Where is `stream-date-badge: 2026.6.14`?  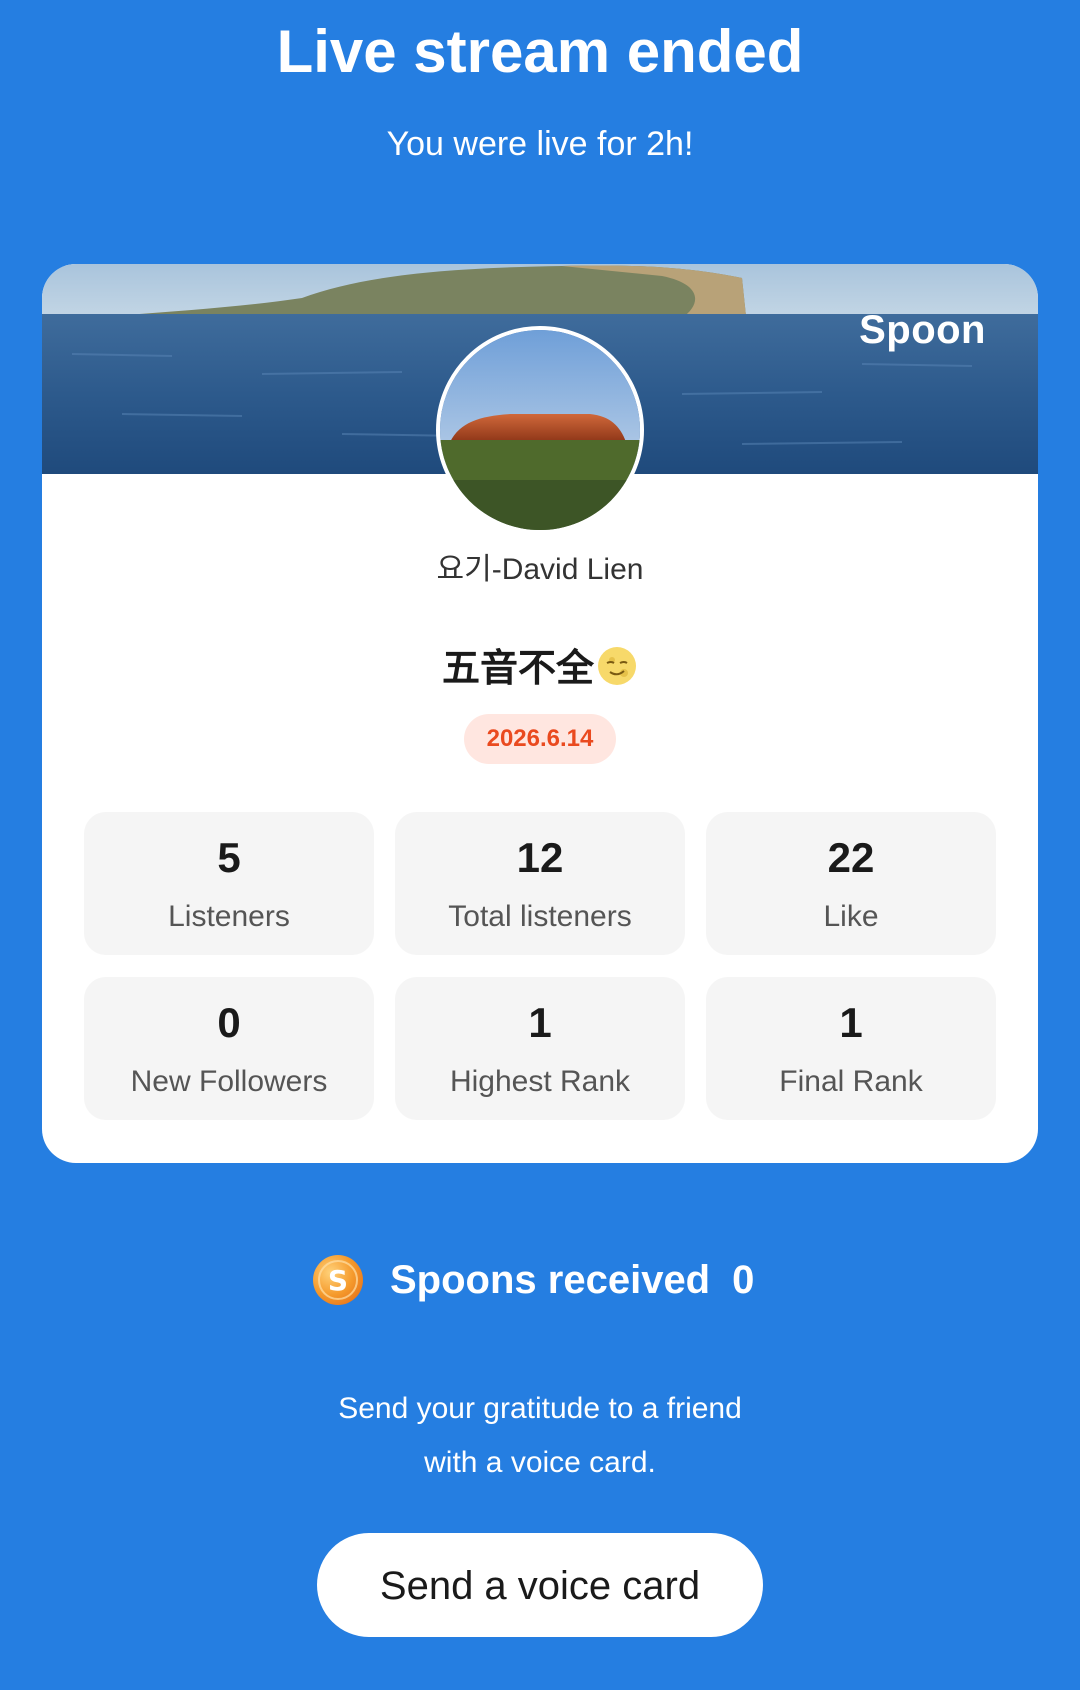 stream-date-badge: 2026.6.14 is located at coordinates (540, 739).